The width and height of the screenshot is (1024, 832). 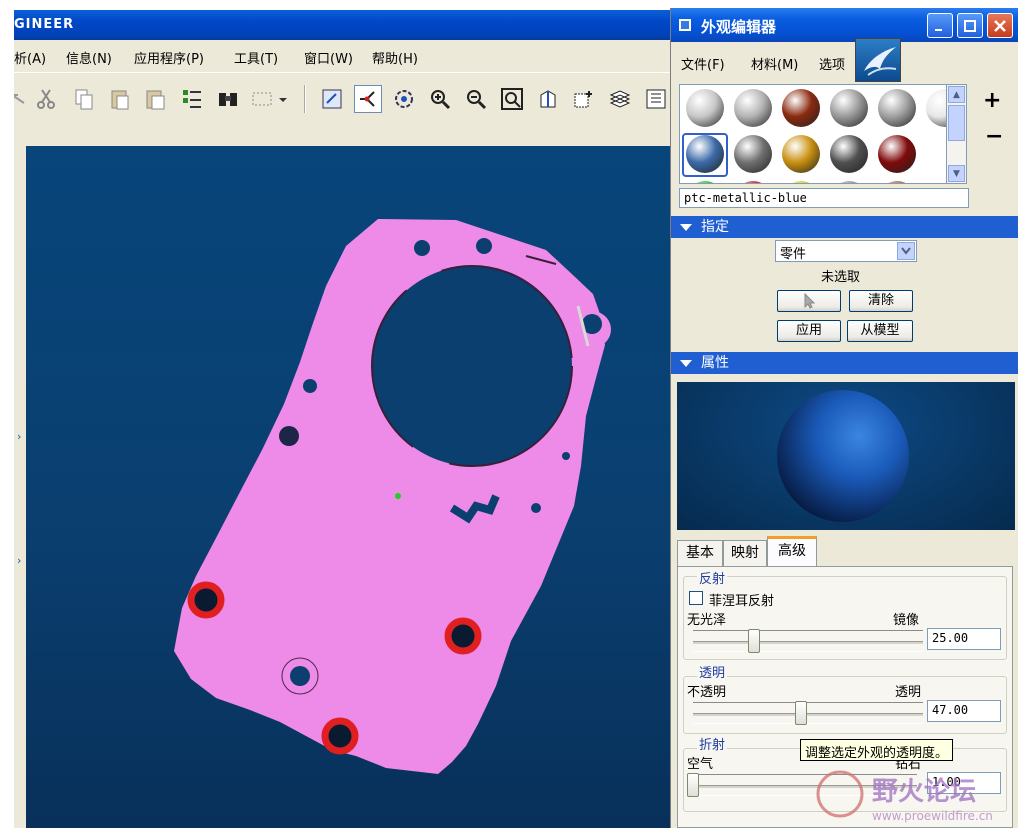 What do you see at coordinates (774, 63) in the screenshot?
I see `editor-menu-material: 材料(M)` at bounding box center [774, 63].